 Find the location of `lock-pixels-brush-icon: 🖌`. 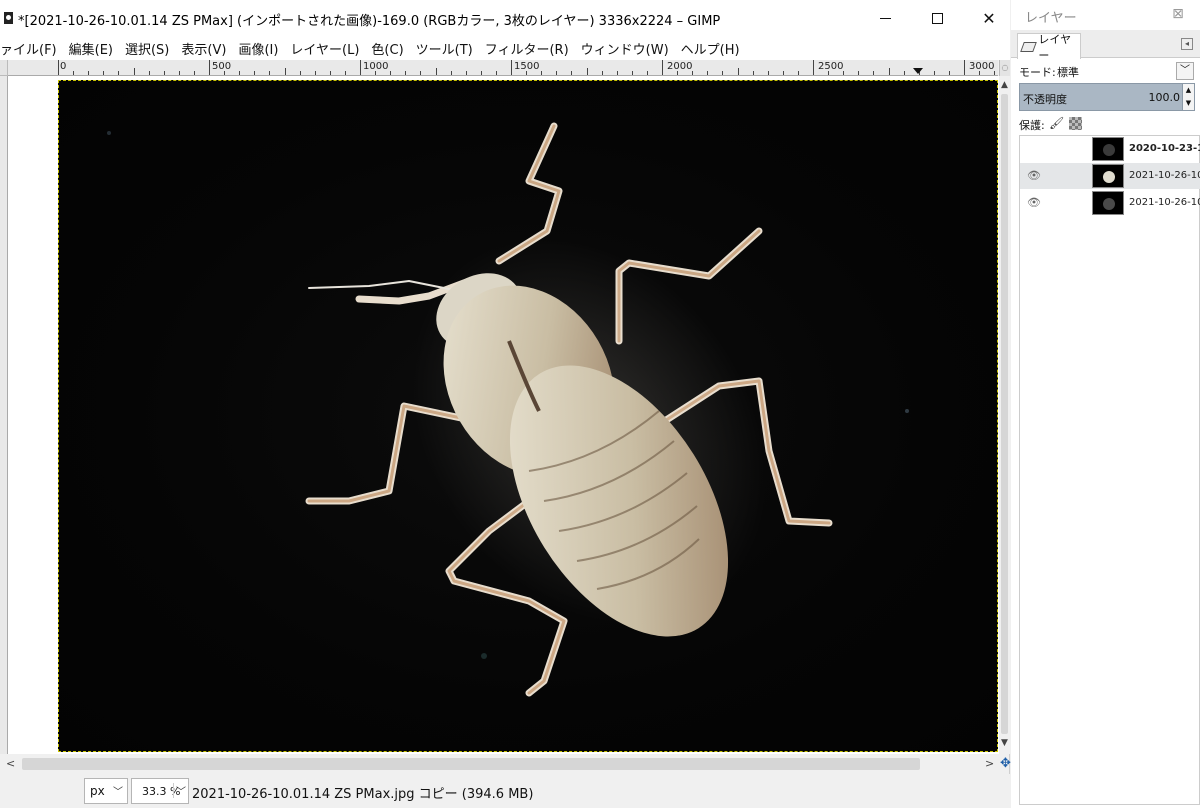

lock-pixels-brush-icon: 🖌 is located at coordinates (1056, 123).